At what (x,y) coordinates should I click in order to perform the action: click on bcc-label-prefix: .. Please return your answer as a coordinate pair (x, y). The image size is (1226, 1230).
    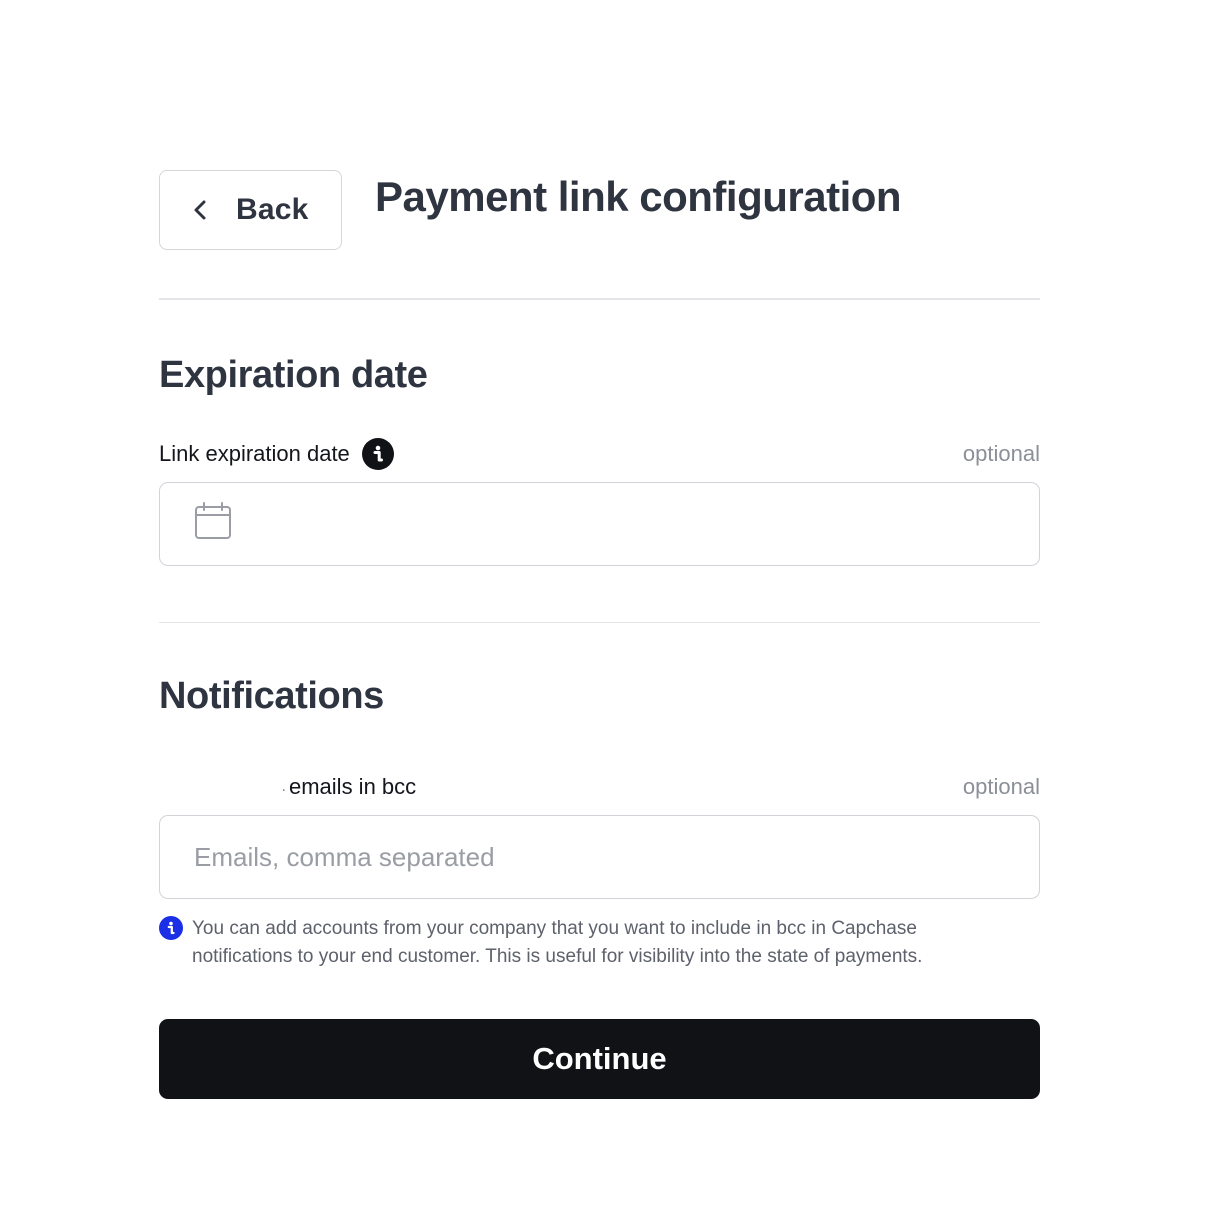
    Looking at the image, I should click on (283, 786).